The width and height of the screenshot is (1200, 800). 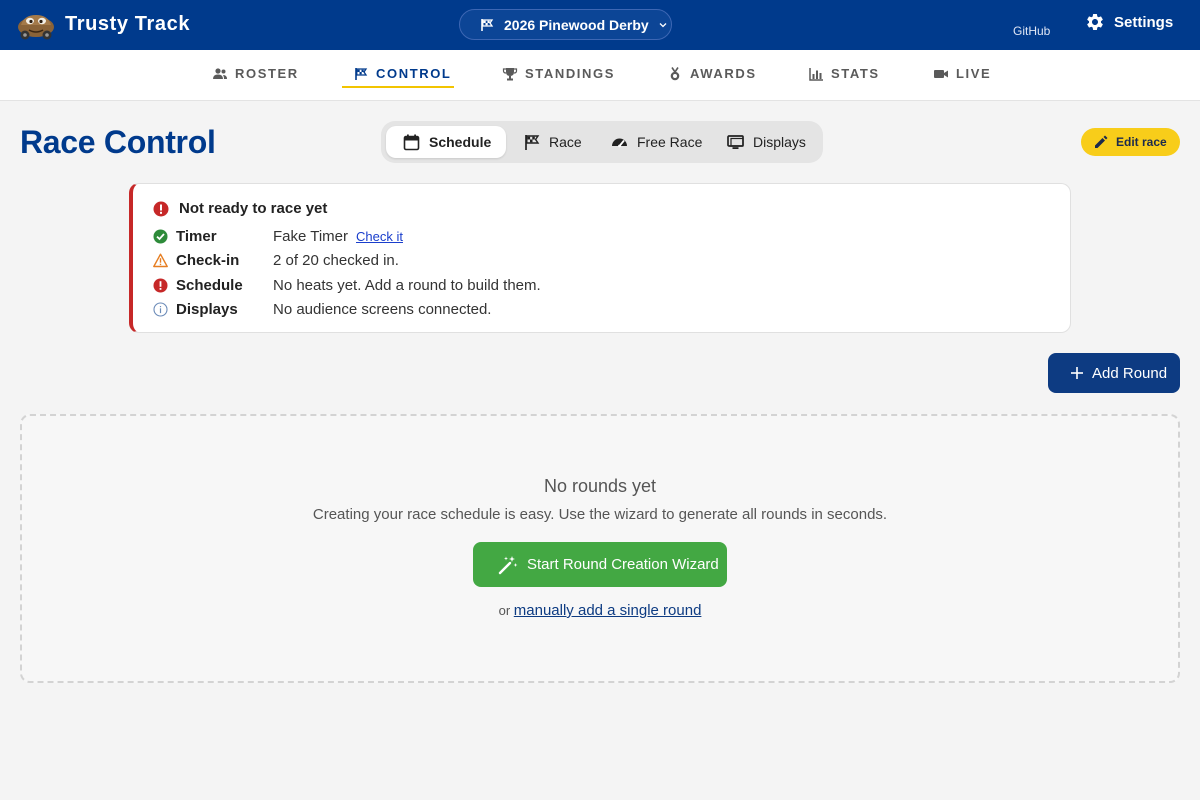 What do you see at coordinates (160, 236) in the screenshot?
I see `check-circle-icon` at bounding box center [160, 236].